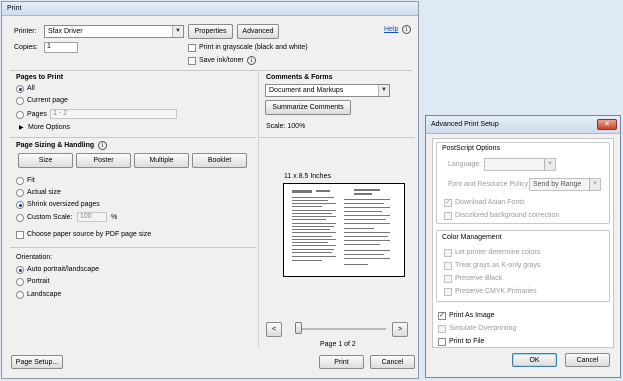 Image resolution: width=623 pixels, height=381 pixels. What do you see at coordinates (507, 215) in the screenshot?
I see `discolored-background-label: Discolored background correction` at bounding box center [507, 215].